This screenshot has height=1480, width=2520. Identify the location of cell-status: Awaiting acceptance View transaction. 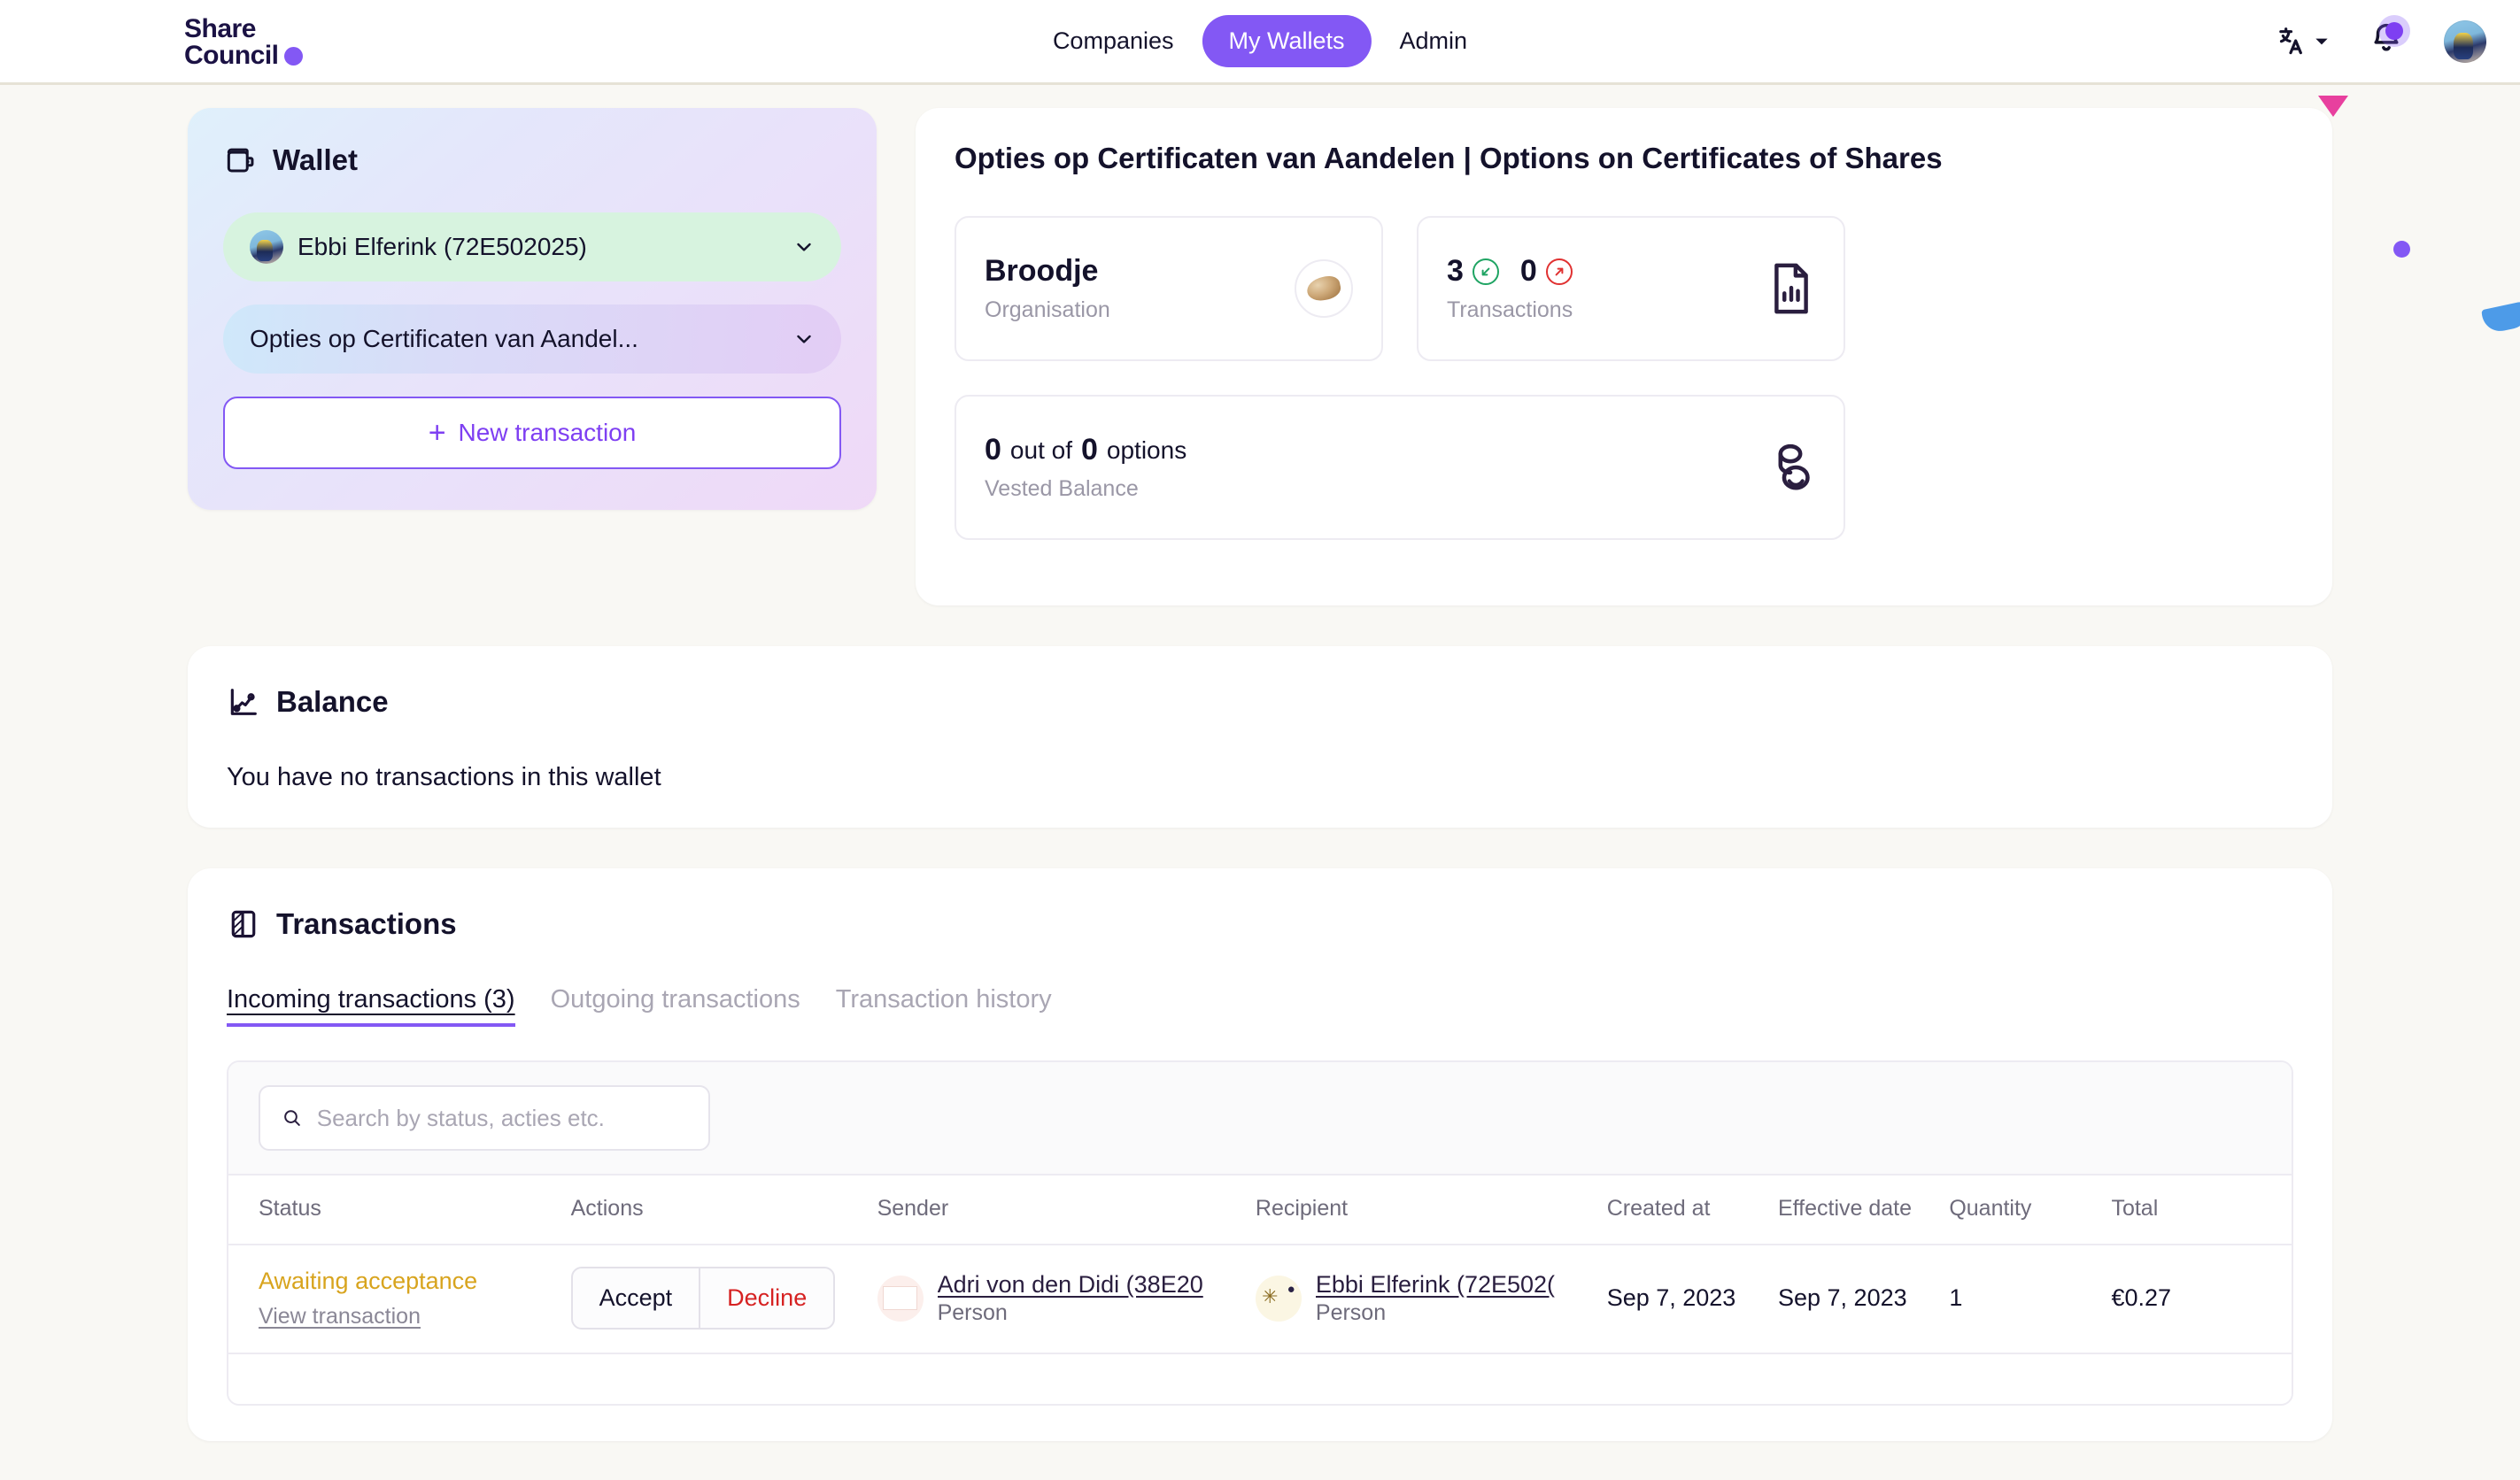
(399, 1300).